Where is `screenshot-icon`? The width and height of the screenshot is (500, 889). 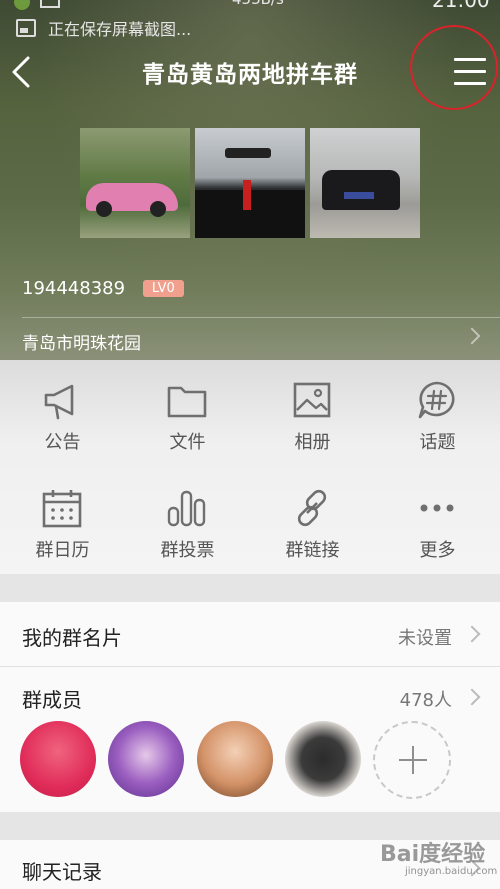 screenshot-icon is located at coordinates (26, 28).